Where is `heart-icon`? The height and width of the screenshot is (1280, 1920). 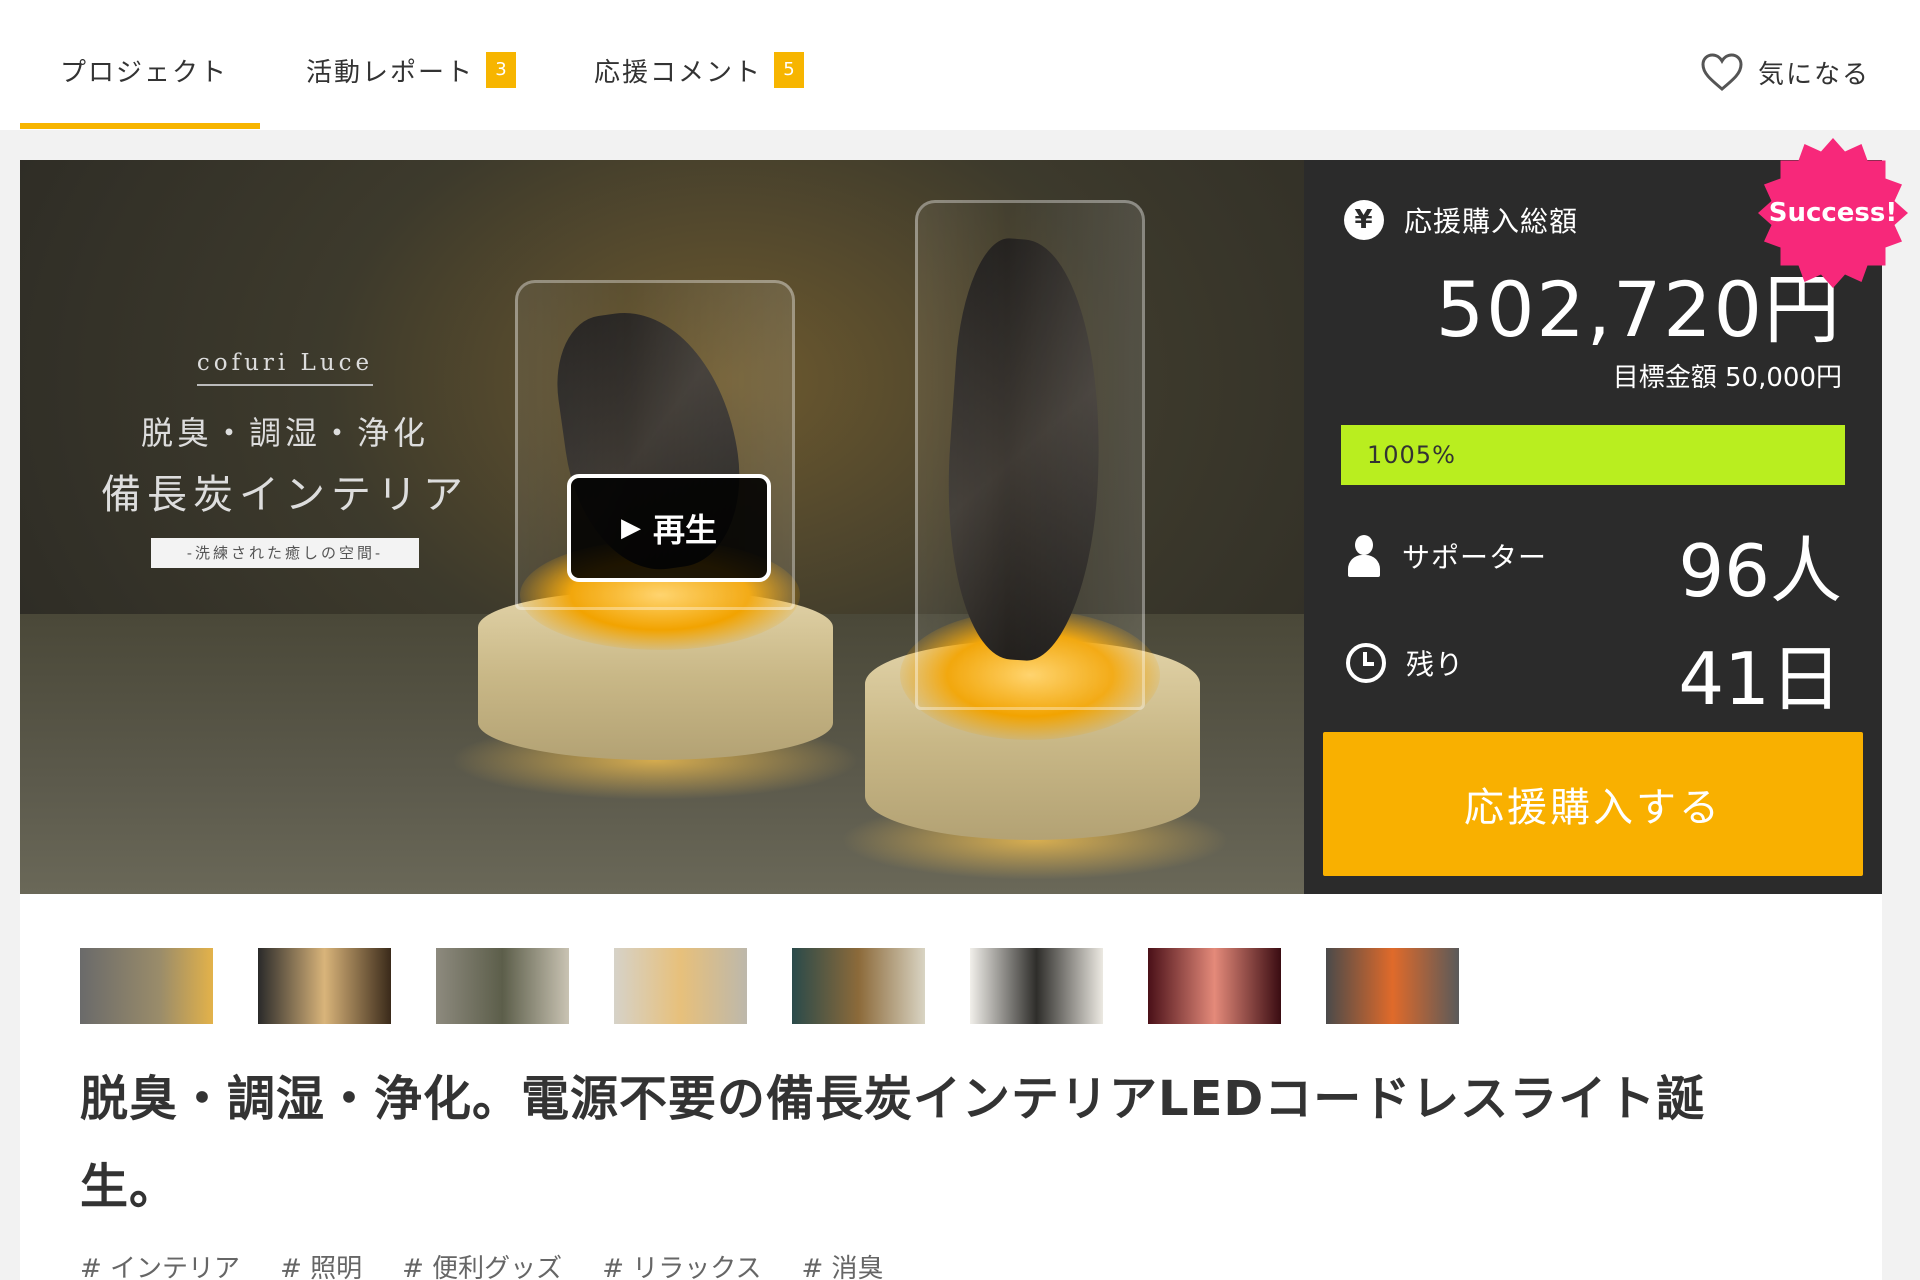
heart-icon is located at coordinates (1722, 72).